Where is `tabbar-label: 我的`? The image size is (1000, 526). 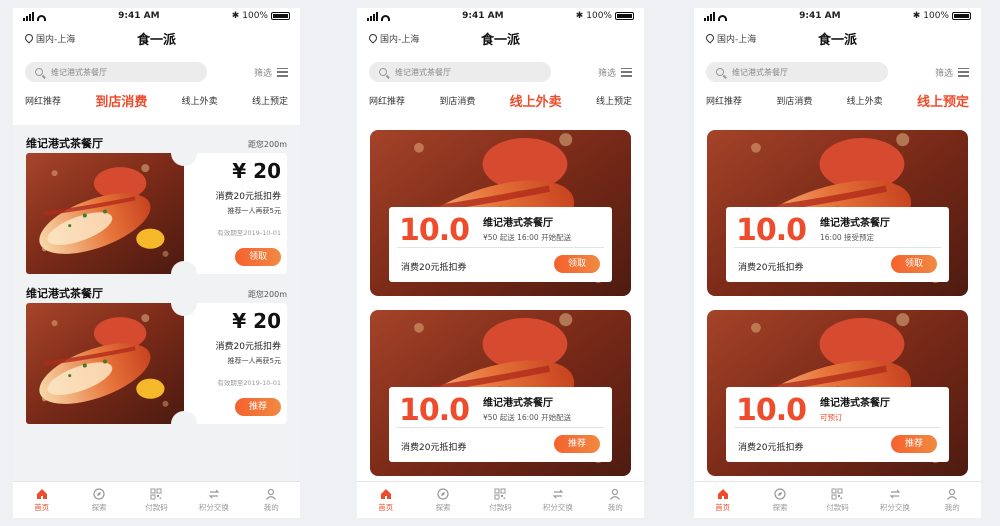
tabbar-label: 我的 is located at coordinates (271, 507).